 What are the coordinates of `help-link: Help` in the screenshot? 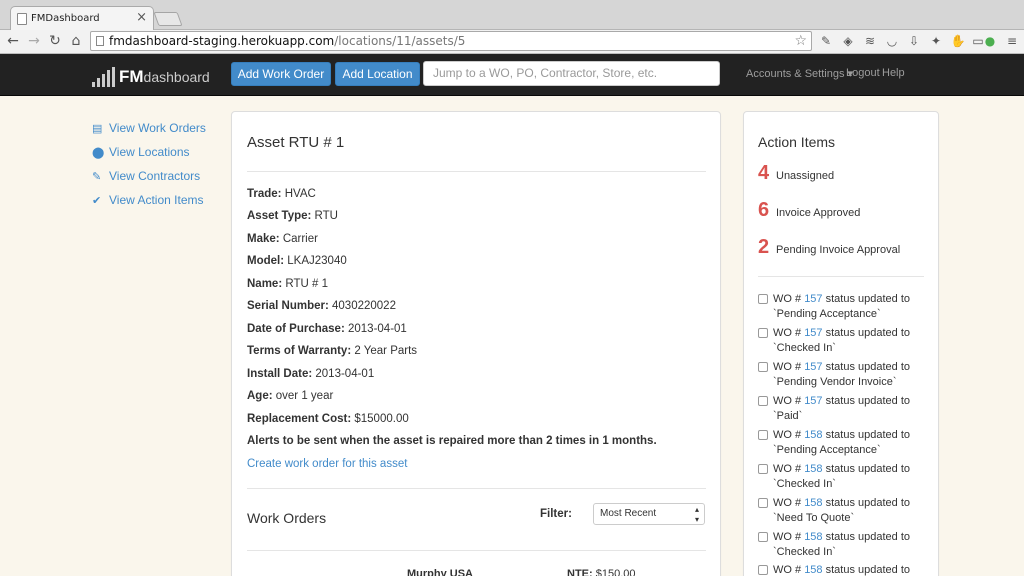 It's located at (893, 73).